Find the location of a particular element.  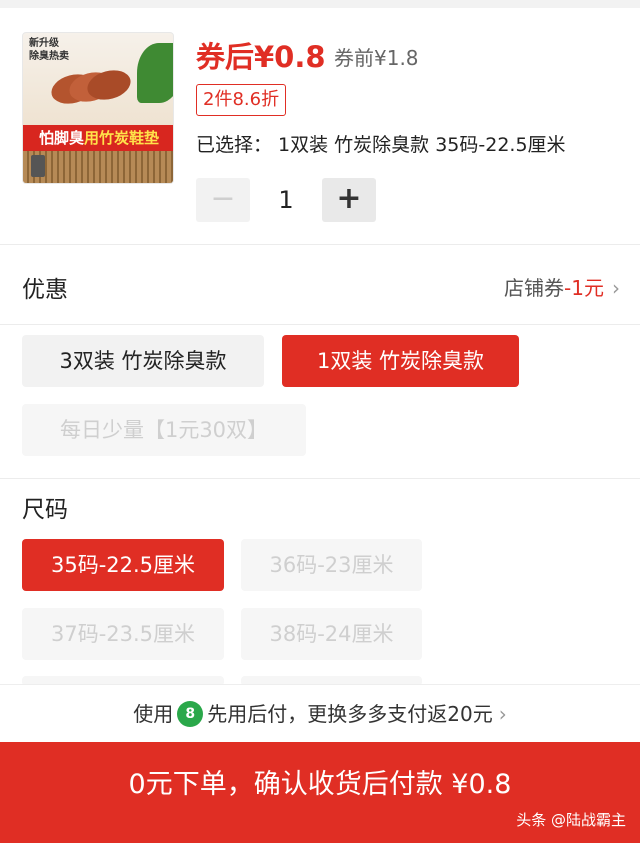

discount-badge: 2件8.6折 is located at coordinates (241, 100).